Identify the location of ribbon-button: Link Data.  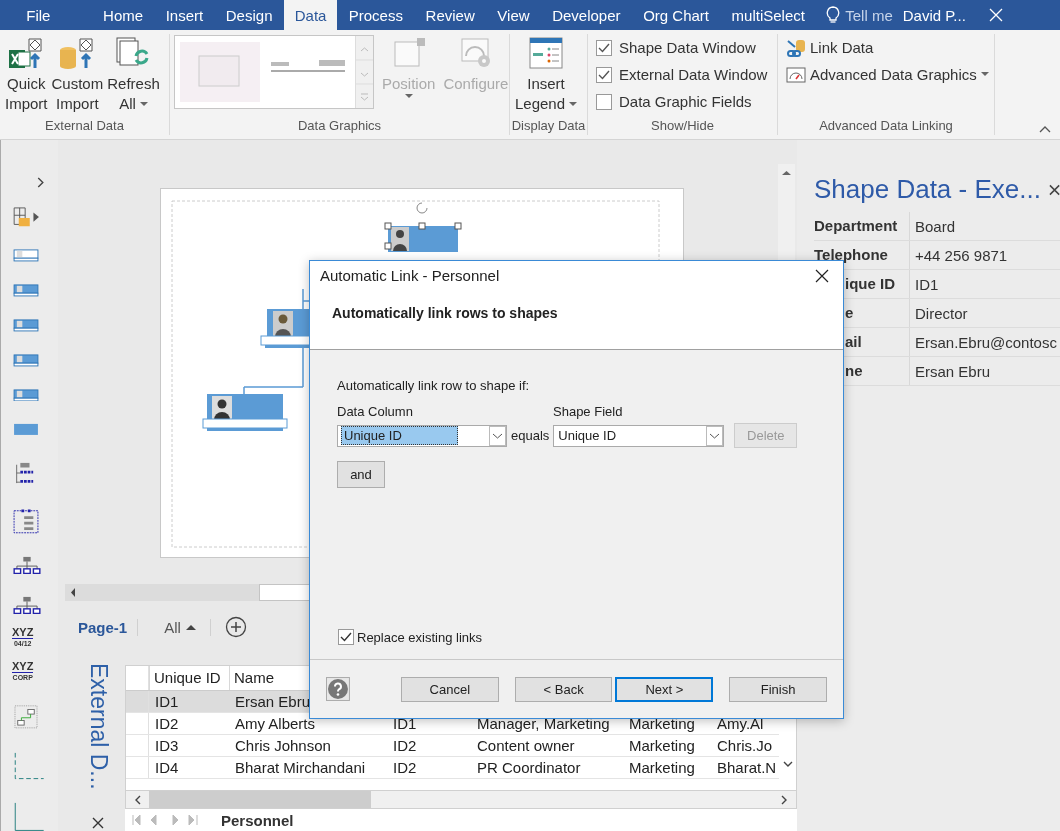
(830, 47).